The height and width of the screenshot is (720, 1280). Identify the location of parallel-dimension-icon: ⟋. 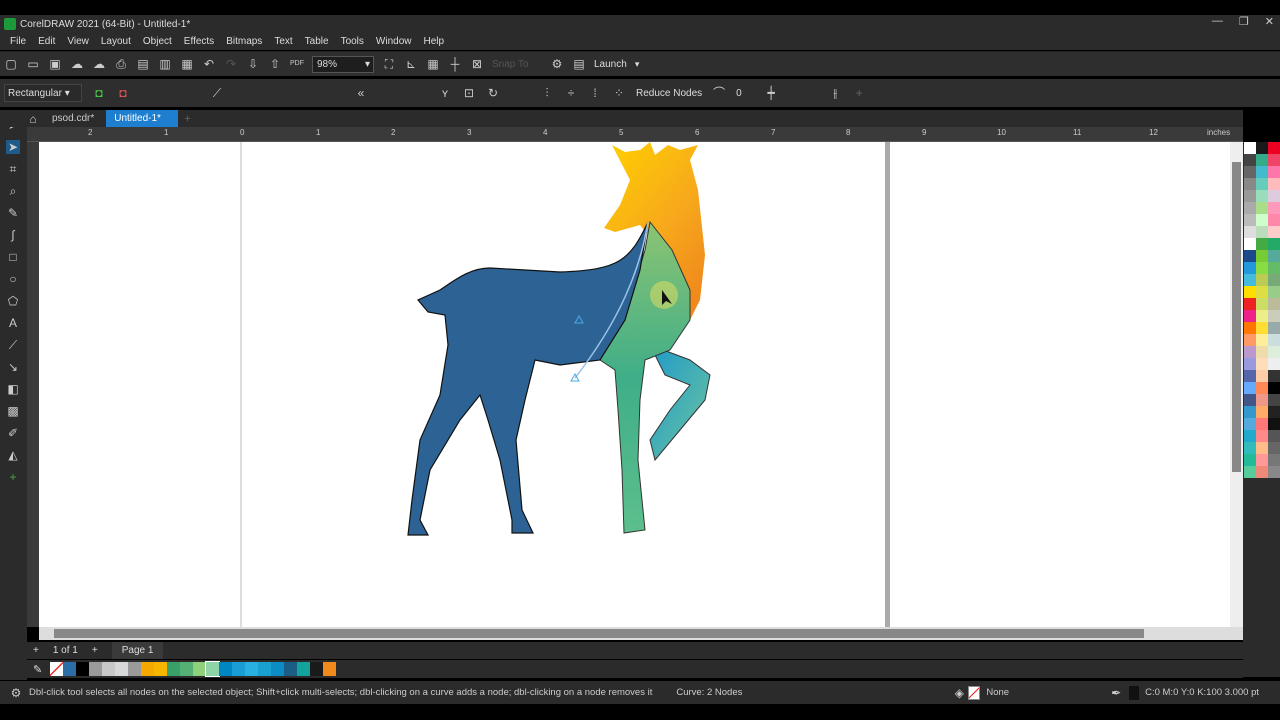
(13, 345).